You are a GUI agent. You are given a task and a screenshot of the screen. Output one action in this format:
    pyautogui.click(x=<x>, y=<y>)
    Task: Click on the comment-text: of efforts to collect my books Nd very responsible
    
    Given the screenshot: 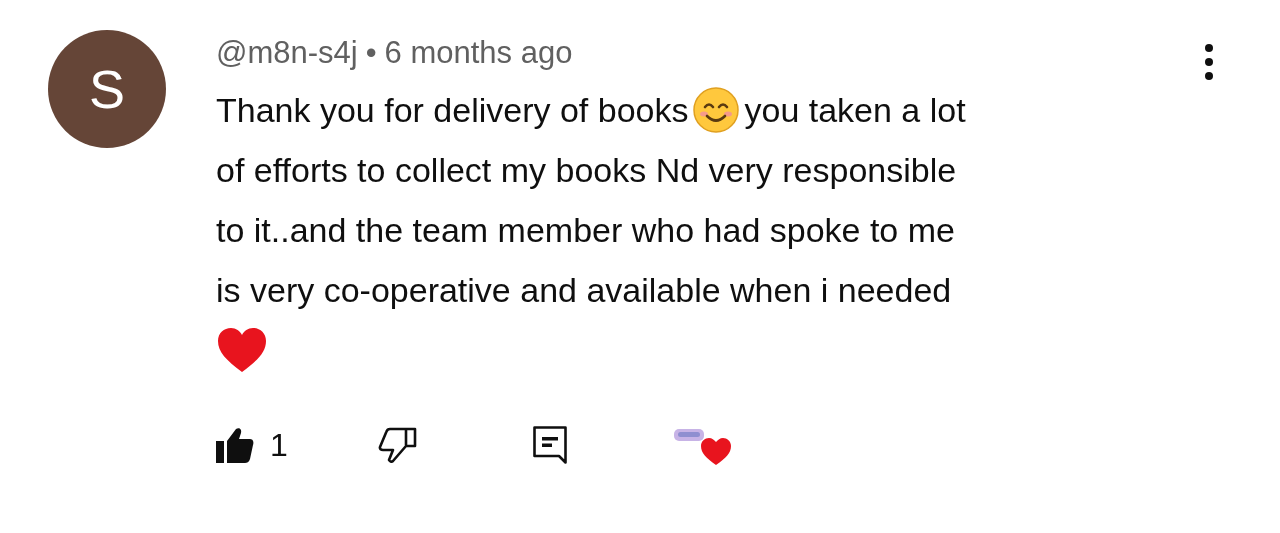 What is the action you would take?
    pyautogui.click(x=586, y=170)
    